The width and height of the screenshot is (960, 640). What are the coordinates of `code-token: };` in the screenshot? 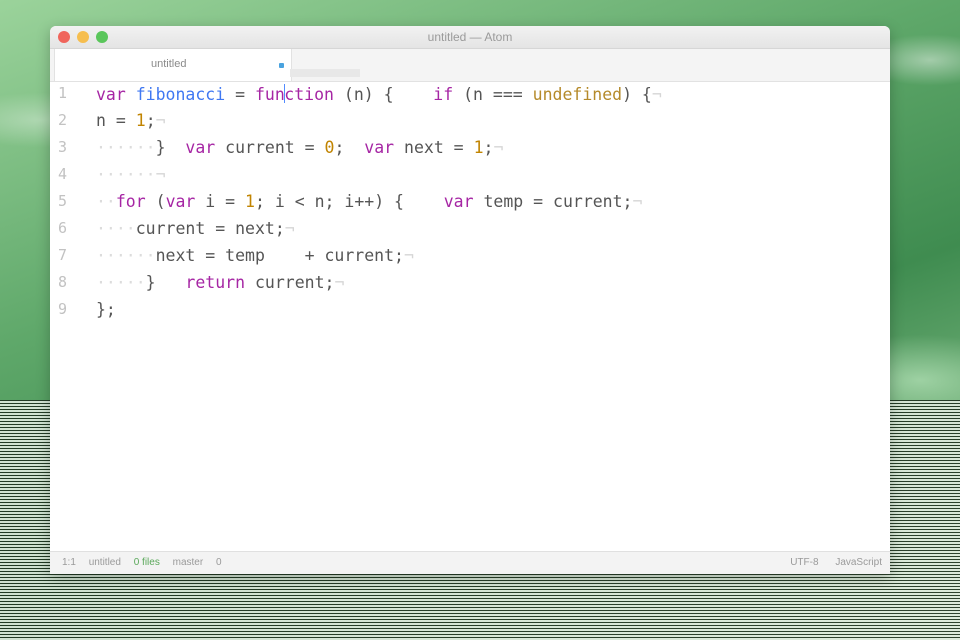 It's located at (106, 309).